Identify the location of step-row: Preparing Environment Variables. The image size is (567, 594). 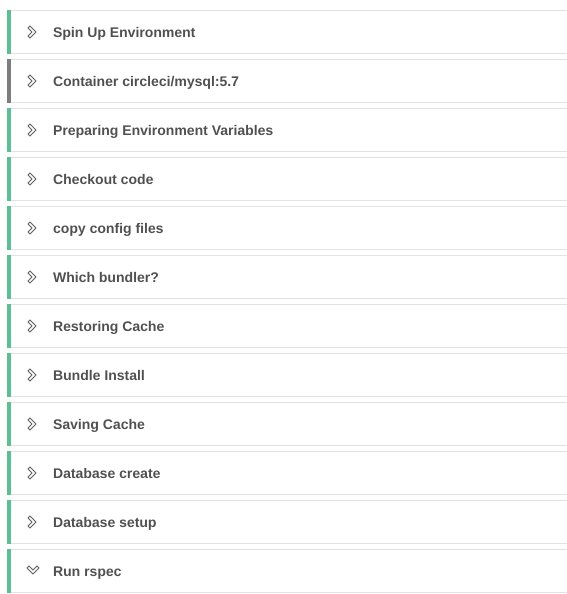
(287, 130).